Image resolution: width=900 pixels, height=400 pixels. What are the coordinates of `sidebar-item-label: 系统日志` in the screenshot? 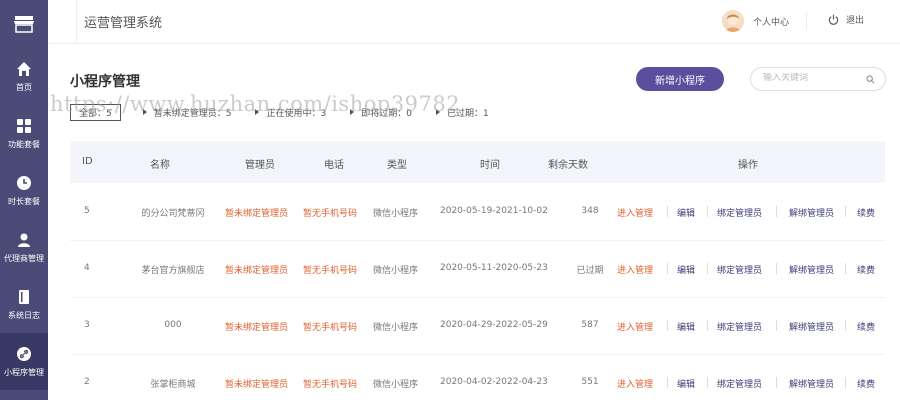 It's located at (24, 315).